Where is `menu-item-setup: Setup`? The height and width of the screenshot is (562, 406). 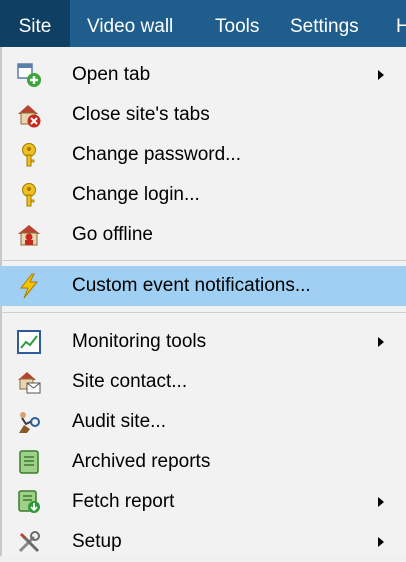 menu-item-setup: Setup is located at coordinates (203, 542).